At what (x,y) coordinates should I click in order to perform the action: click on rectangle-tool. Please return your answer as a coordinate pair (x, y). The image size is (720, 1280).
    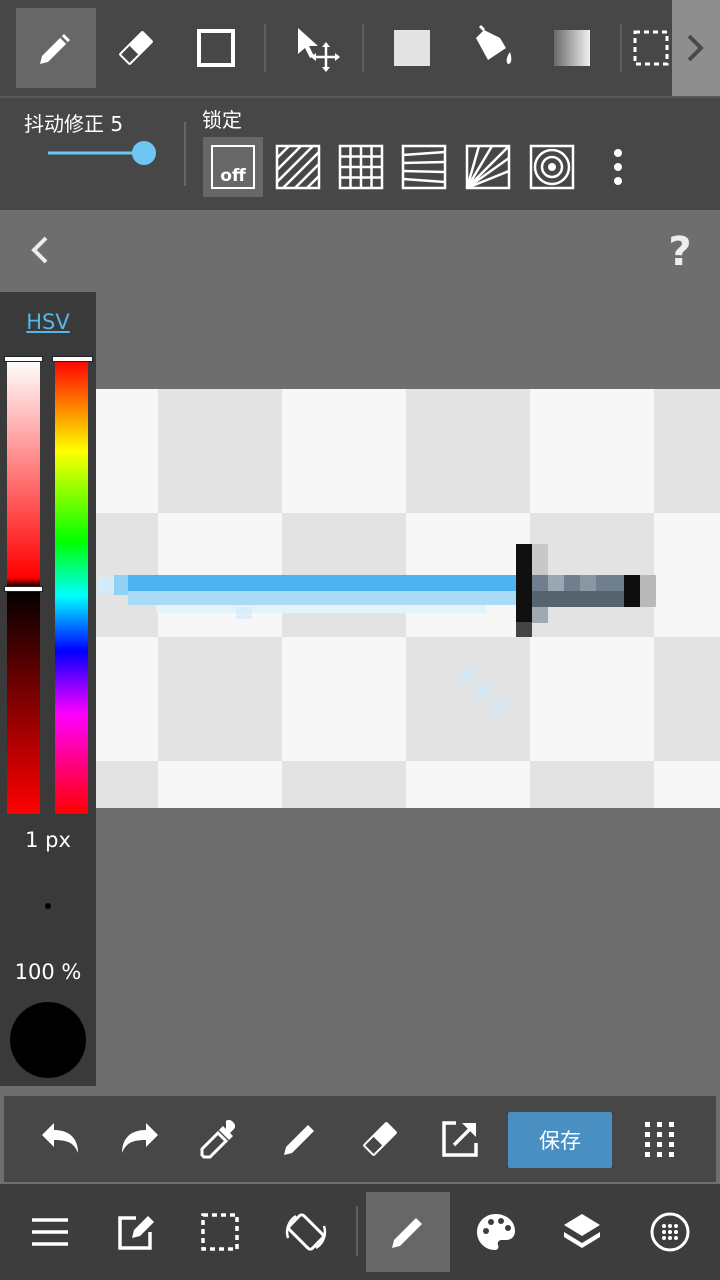
    Looking at the image, I should click on (216, 48).